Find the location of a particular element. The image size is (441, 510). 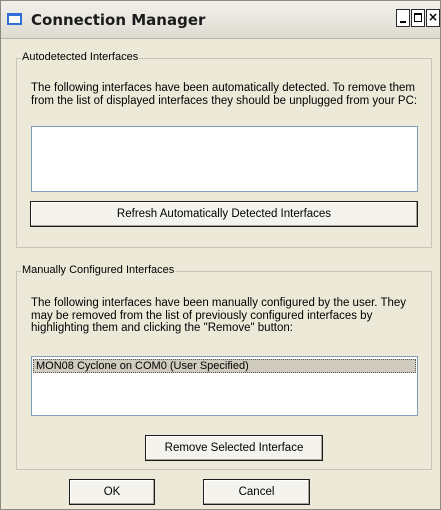

minimize-button is located at coordinates (403, 18).